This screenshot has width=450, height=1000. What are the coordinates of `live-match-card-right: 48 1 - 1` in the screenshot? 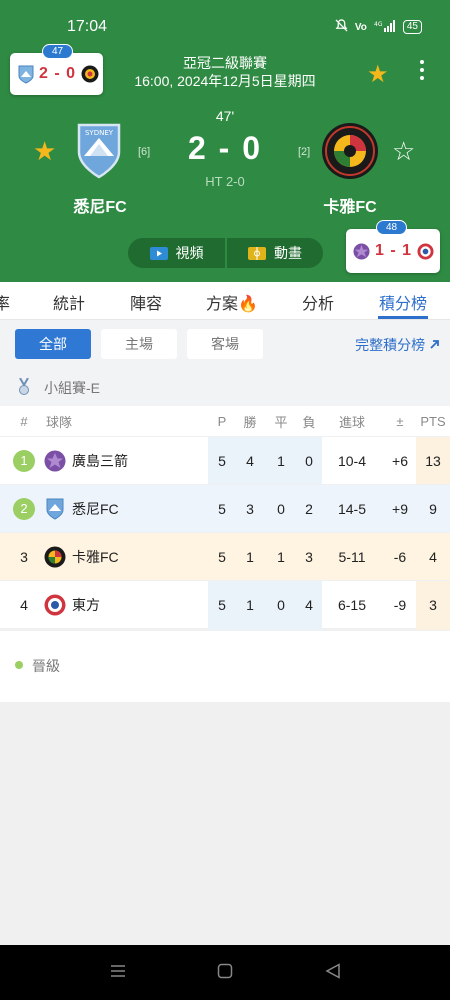 It's located at (393, 246).